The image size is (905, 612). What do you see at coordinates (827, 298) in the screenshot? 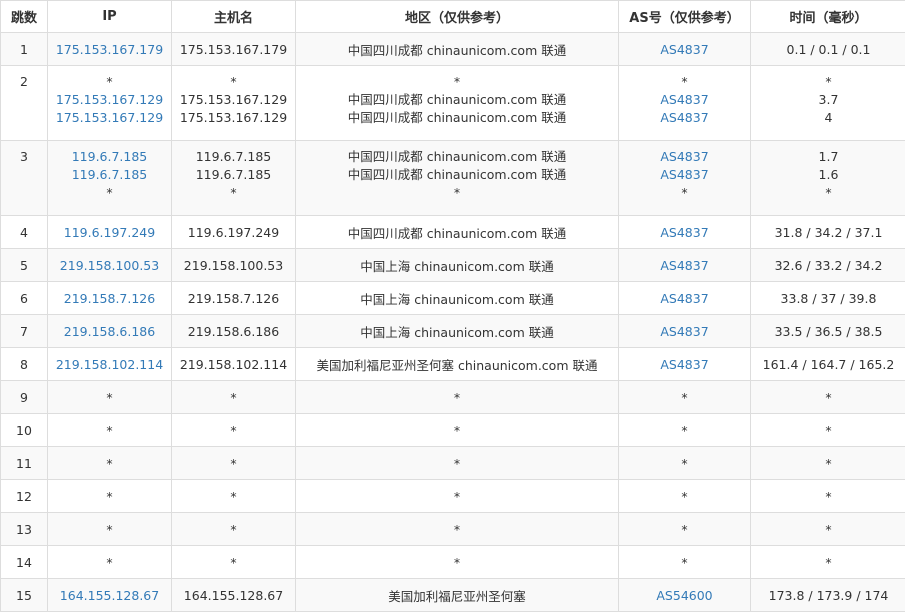
I see `cell-time: 33.8 / 37 / 39.8` at bounding box center [827, 298].